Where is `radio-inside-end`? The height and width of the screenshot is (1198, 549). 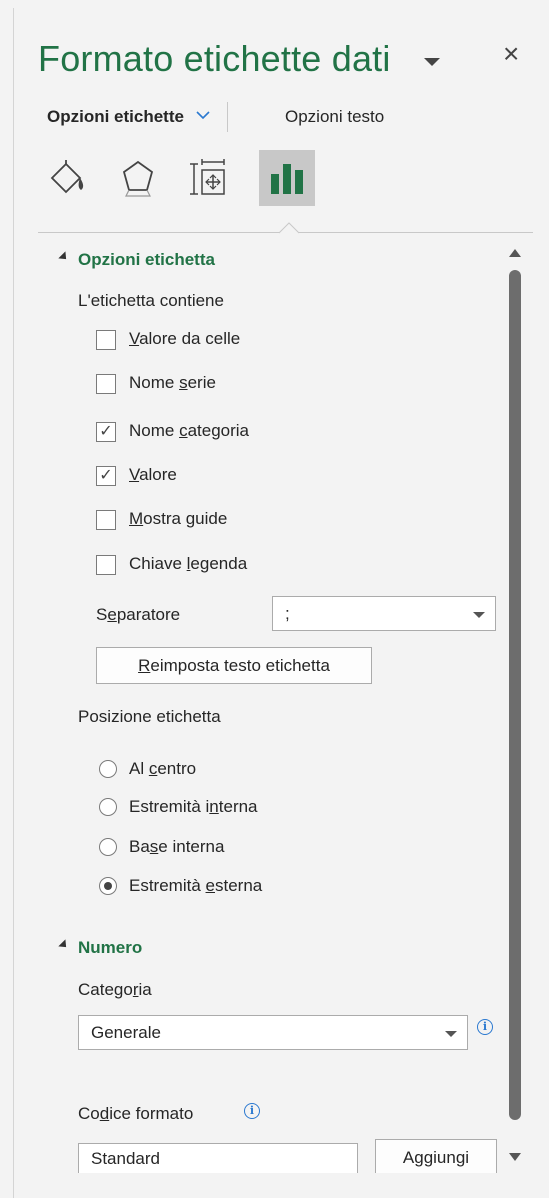 radio-inside-end is located at coordinates (108, 807).